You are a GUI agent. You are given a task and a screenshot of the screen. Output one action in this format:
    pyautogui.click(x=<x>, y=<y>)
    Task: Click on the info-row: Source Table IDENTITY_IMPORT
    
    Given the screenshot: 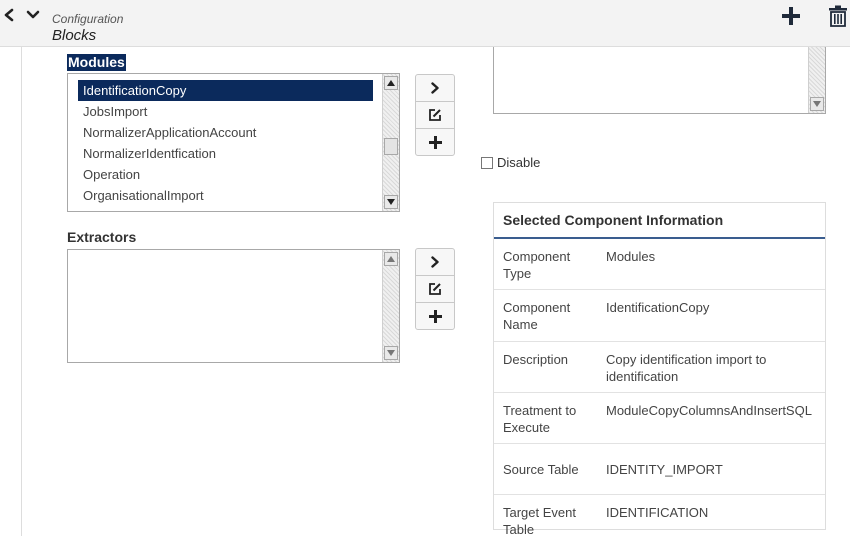 What is the action you would take?
    pyautogui.click(x=659, y=470)
    